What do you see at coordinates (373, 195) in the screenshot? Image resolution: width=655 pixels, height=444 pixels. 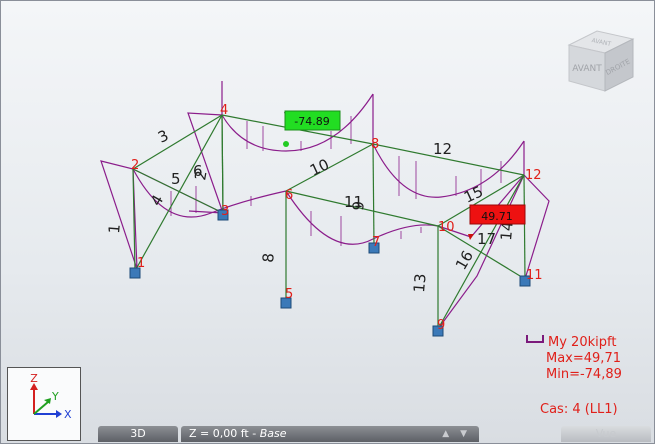 I see `member-9-line` at bounding box center [373, 195].